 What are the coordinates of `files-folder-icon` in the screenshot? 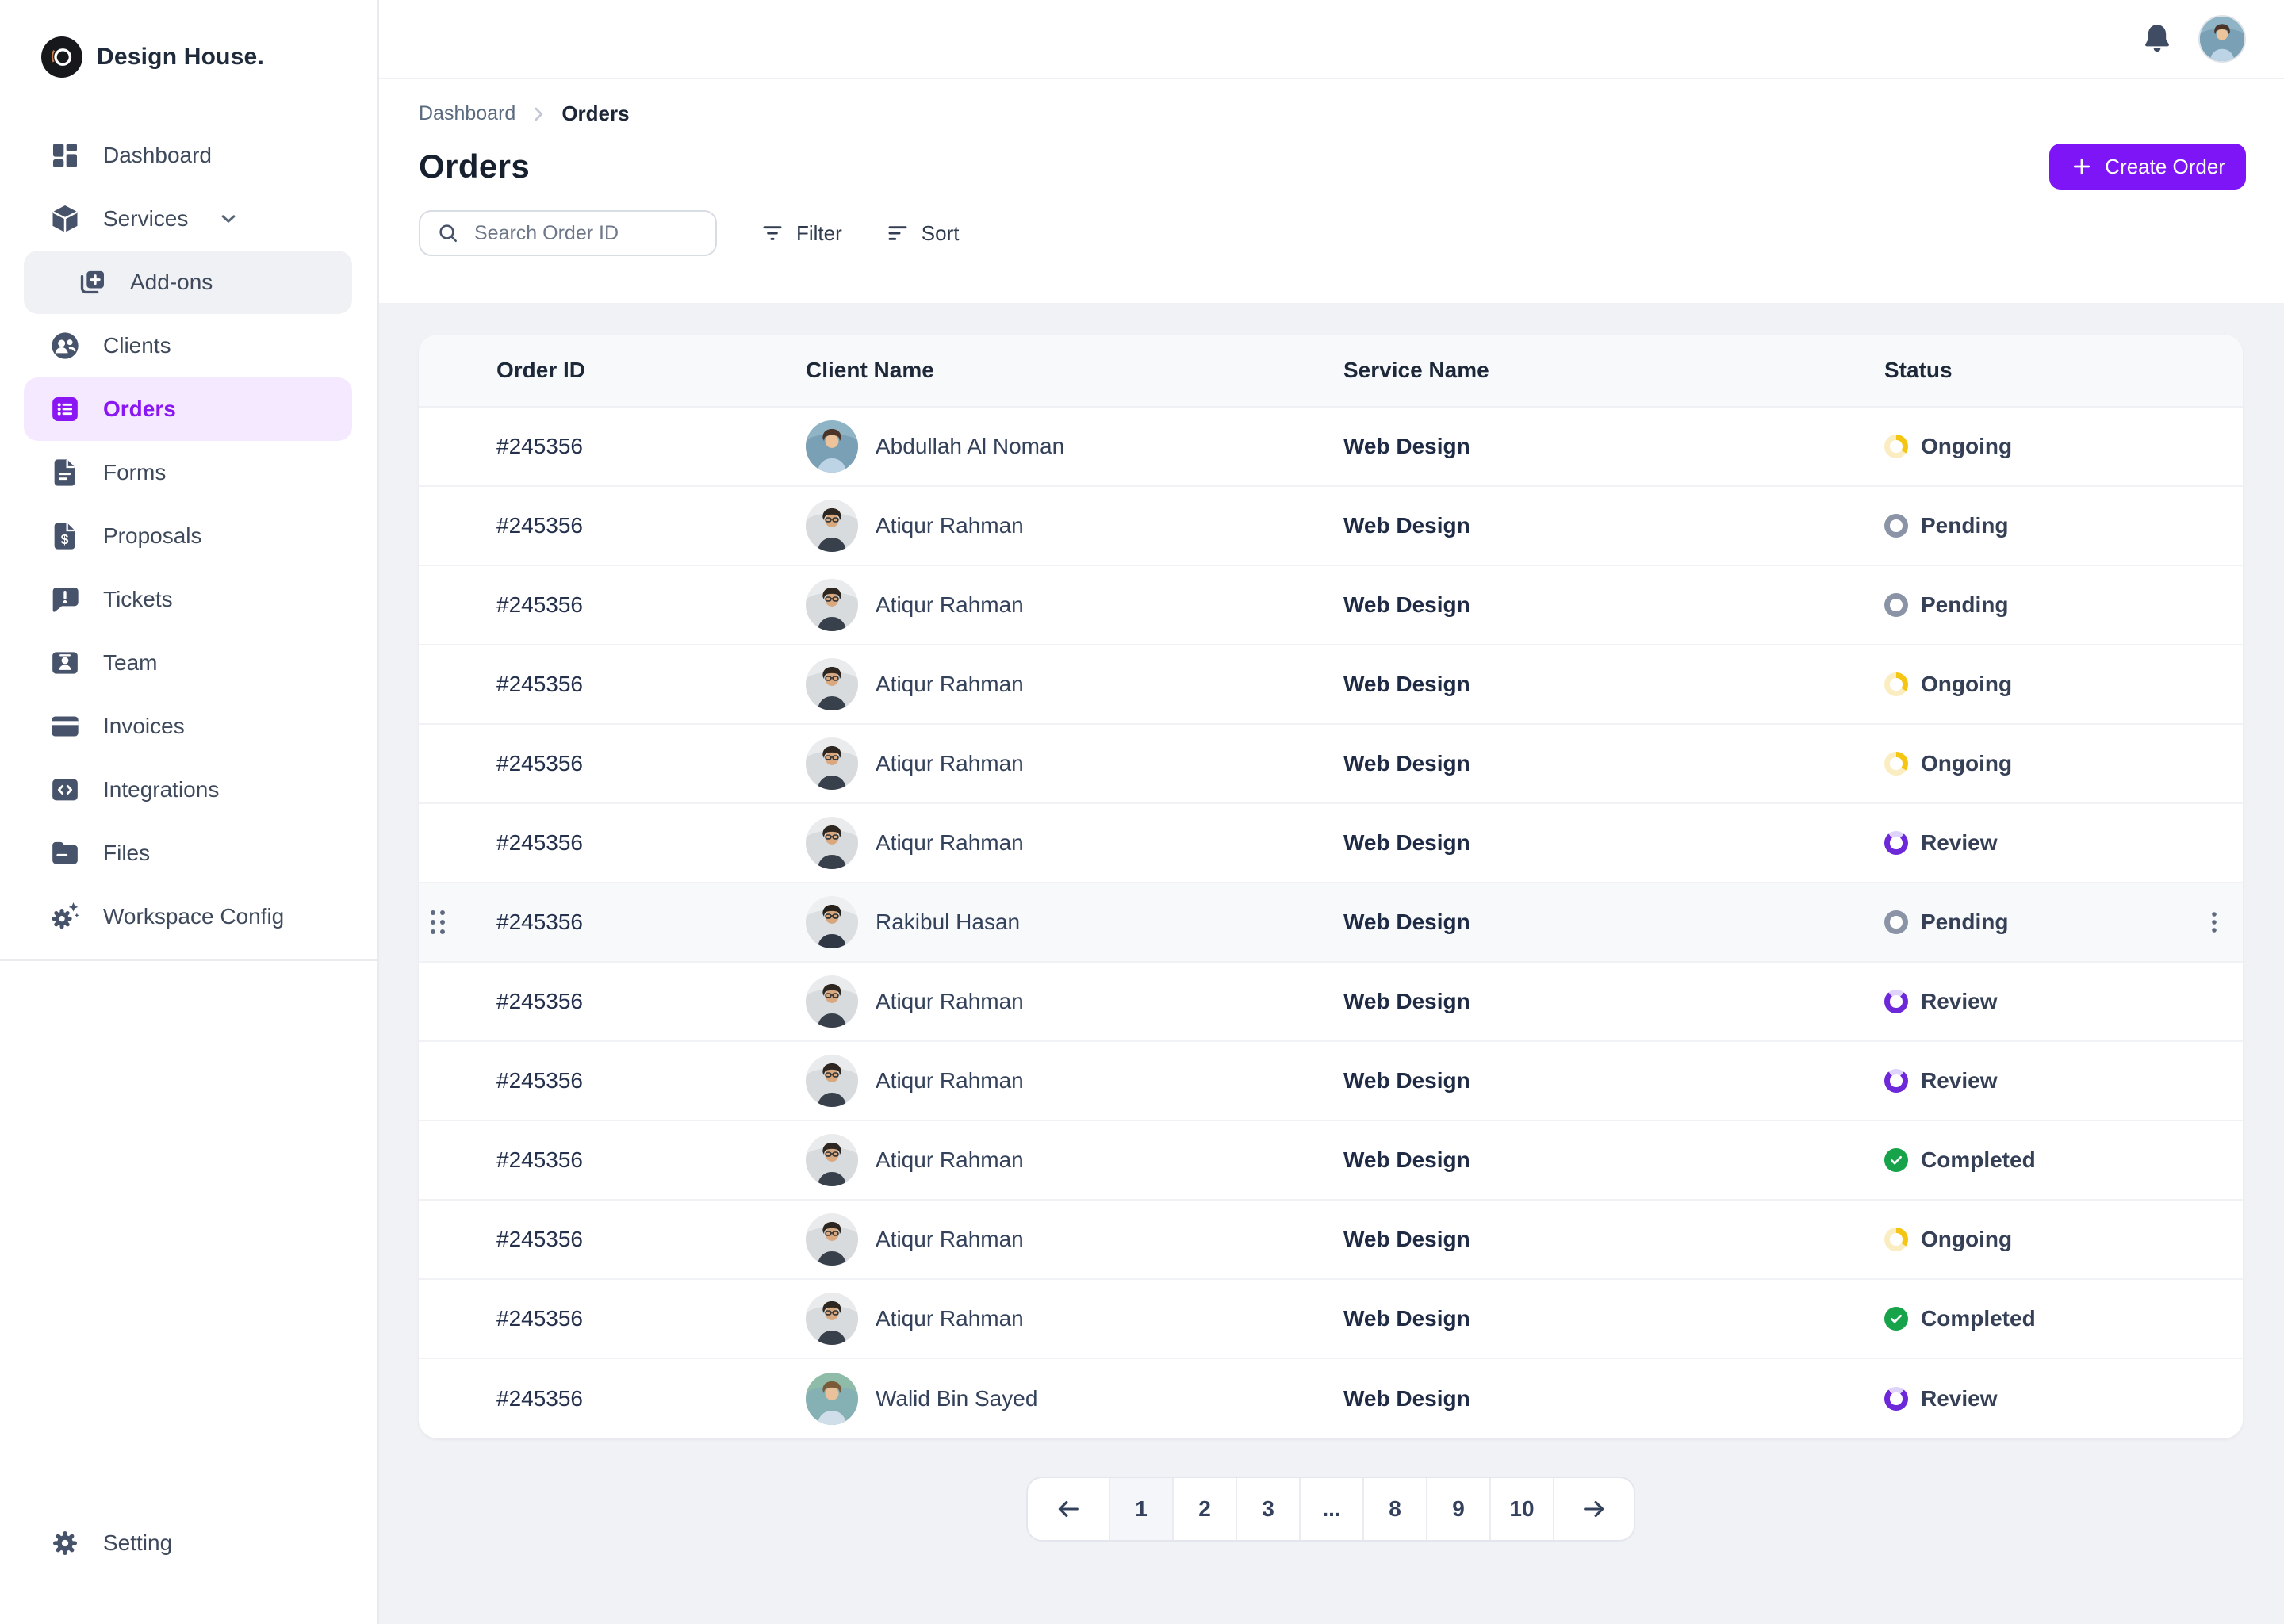 It's located at (65, 853).